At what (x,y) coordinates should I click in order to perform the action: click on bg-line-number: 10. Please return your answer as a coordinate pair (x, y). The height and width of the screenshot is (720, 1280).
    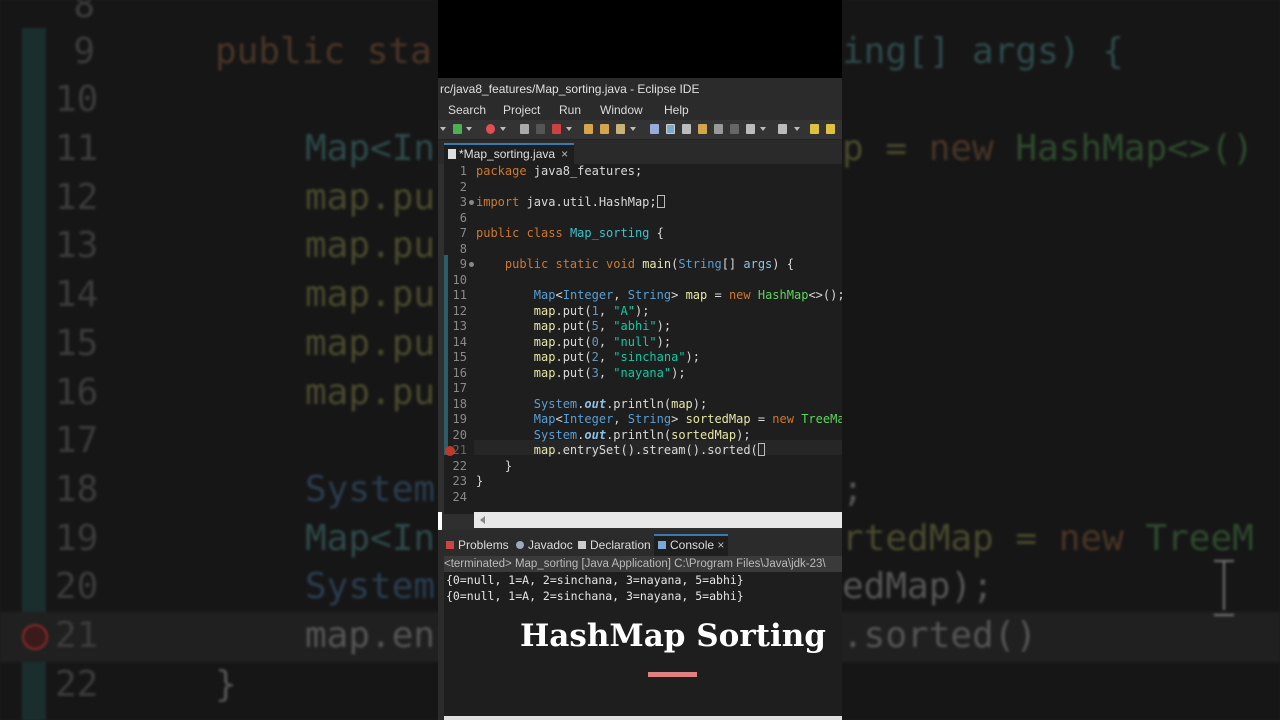
    Looking at the image, I should click on (77, 99).